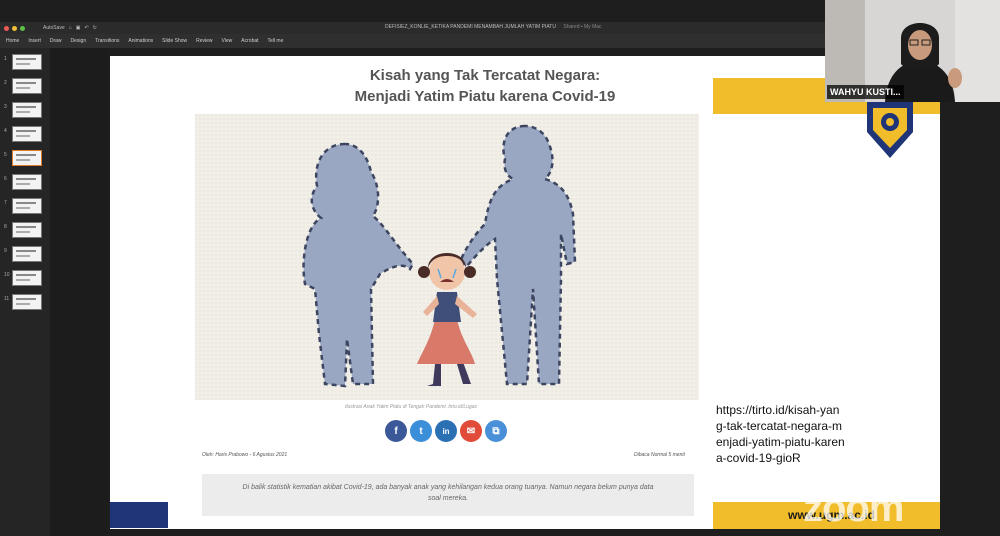  Describe the element at coordinates (204, 41) in the screenshot. I see `tab-review: Review` at that location.